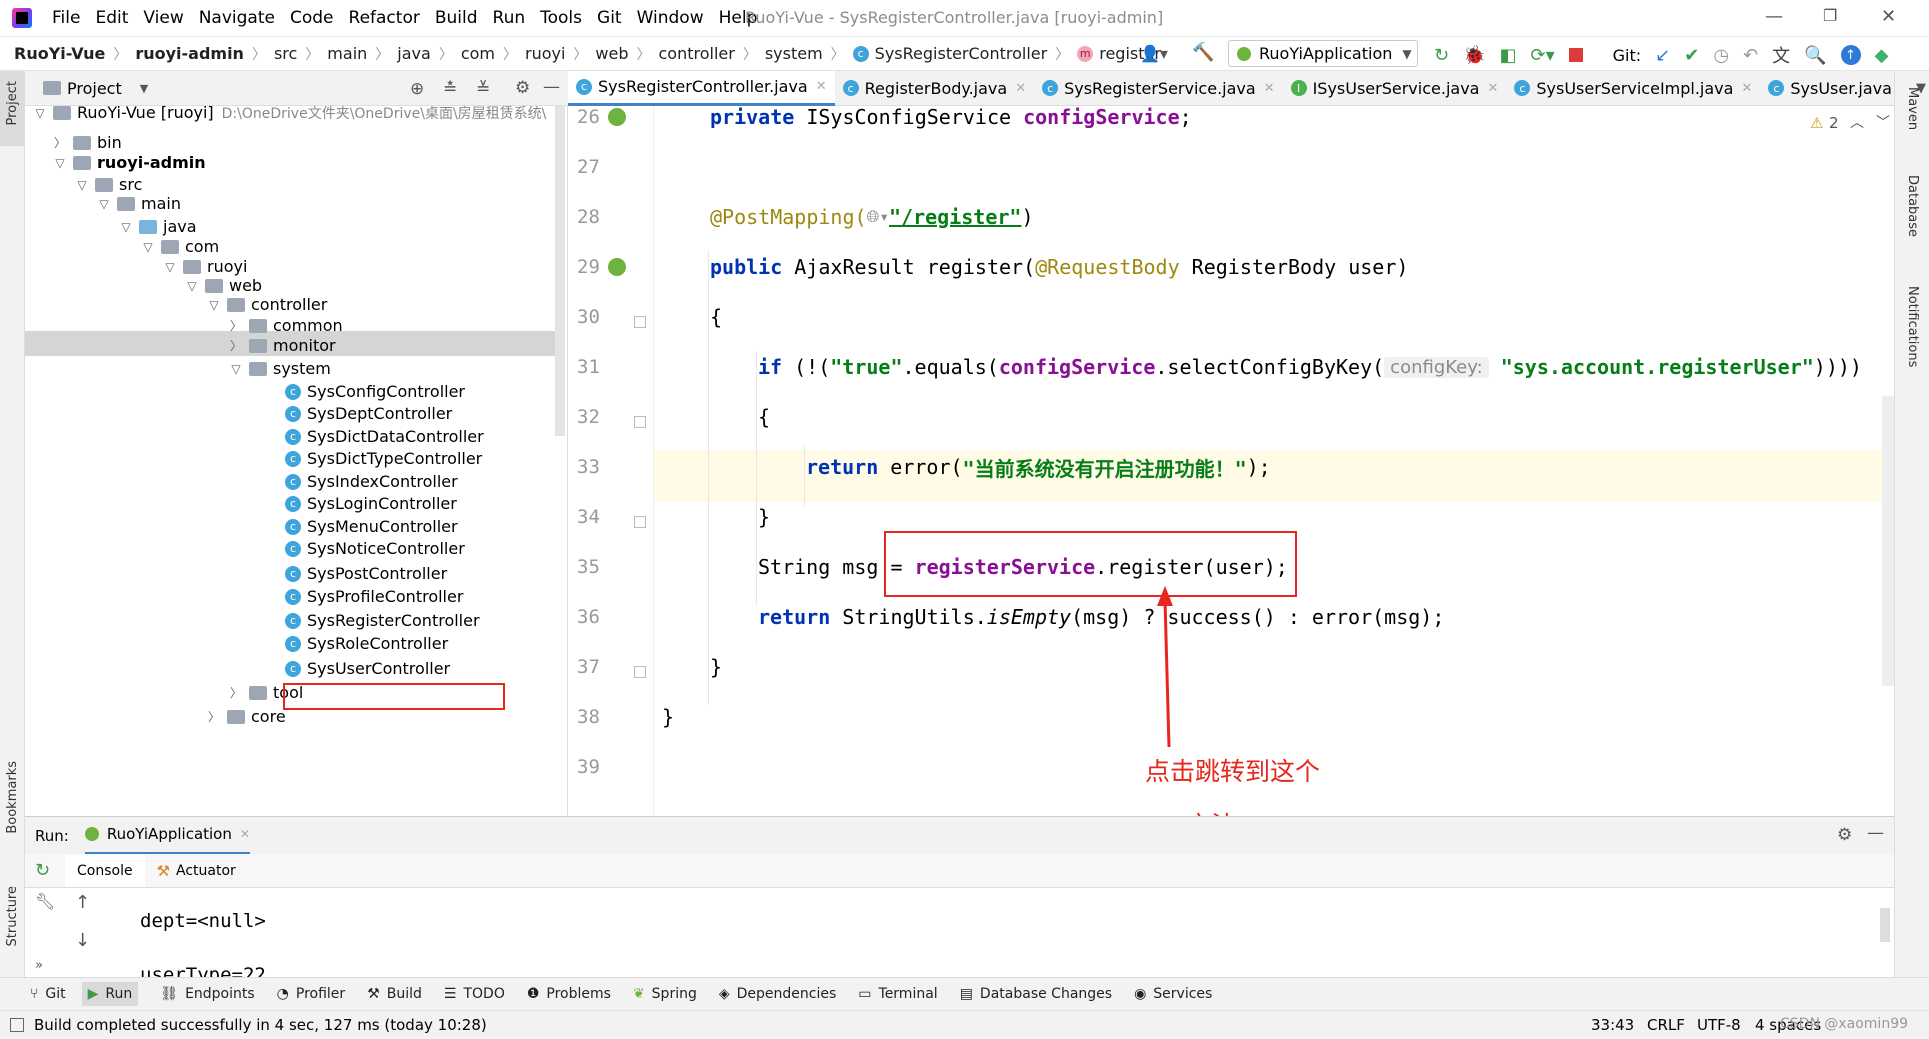  What do you see at coordinates (670, 18) in the screenshot?
I see `menu-window: Window` at bounding box center [670, 18].